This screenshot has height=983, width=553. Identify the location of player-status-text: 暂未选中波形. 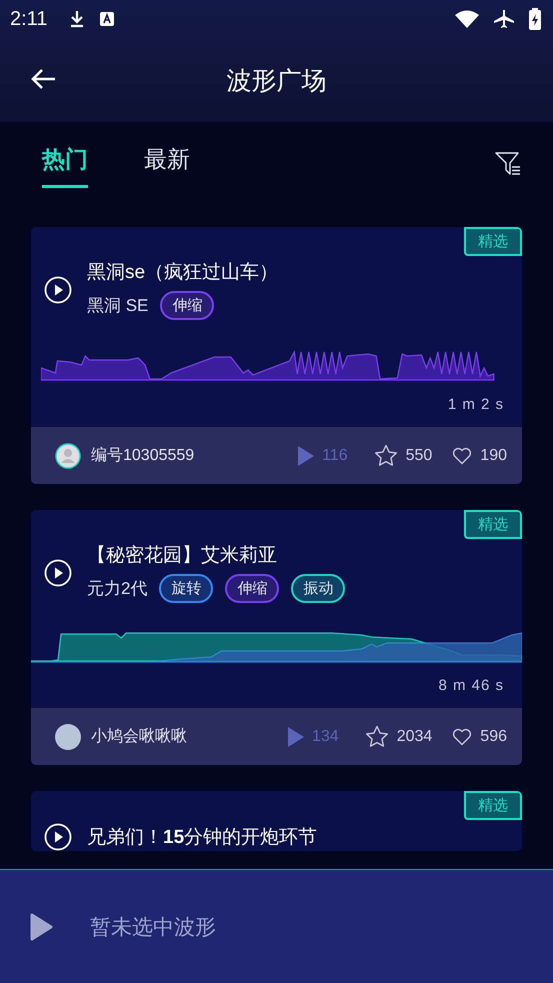
(153, 927).